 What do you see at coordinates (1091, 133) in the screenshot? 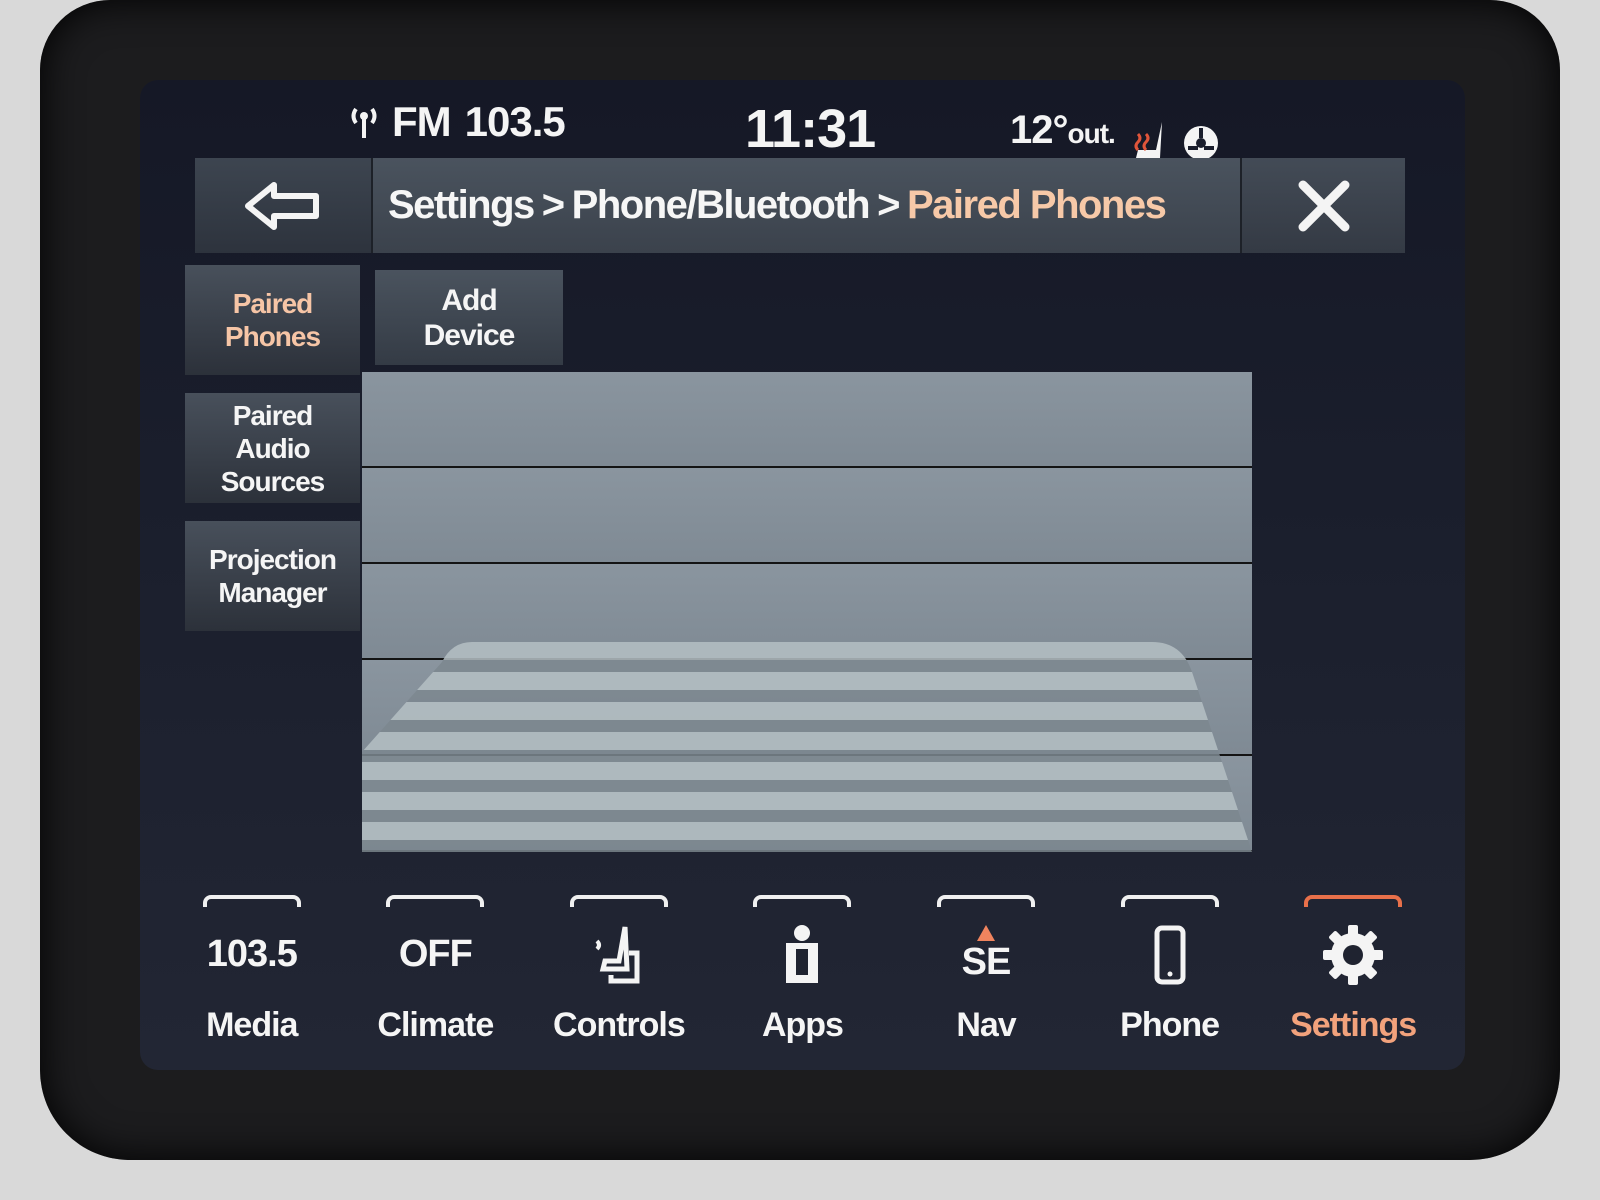
I see `temperature-suffix: out.` at bounding box center [1091, 133].